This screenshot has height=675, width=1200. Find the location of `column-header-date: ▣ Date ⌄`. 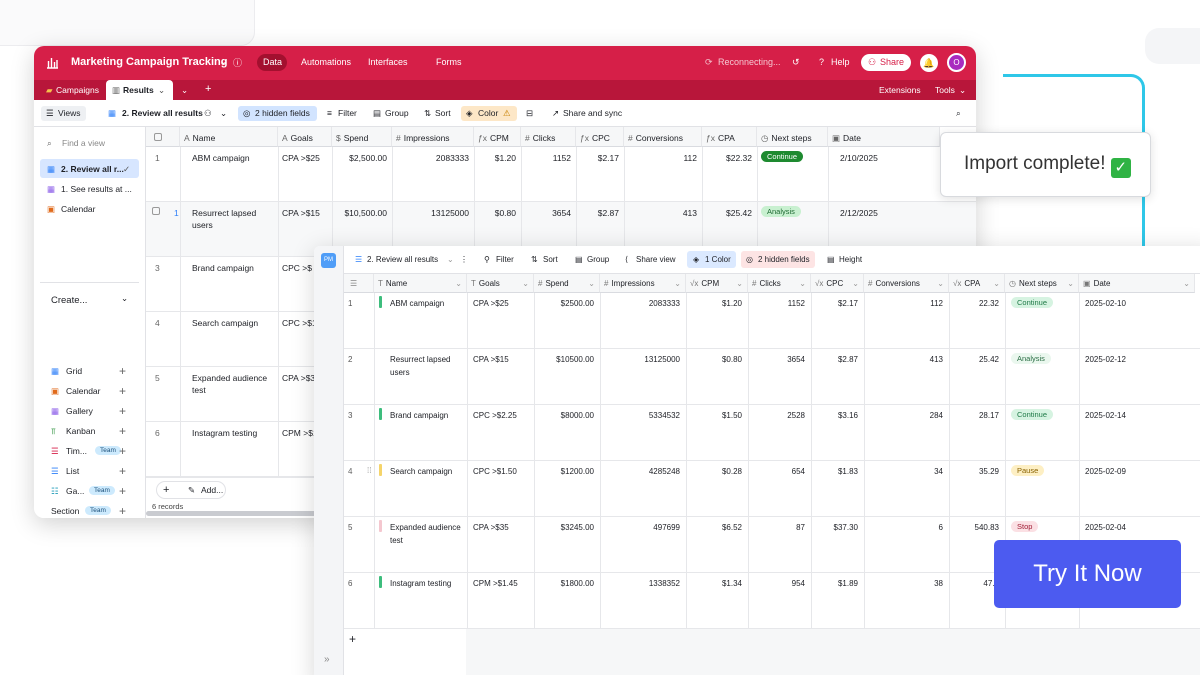

column-header-date: ▣ Date ⌄ is located at coordinates (1137, 283).